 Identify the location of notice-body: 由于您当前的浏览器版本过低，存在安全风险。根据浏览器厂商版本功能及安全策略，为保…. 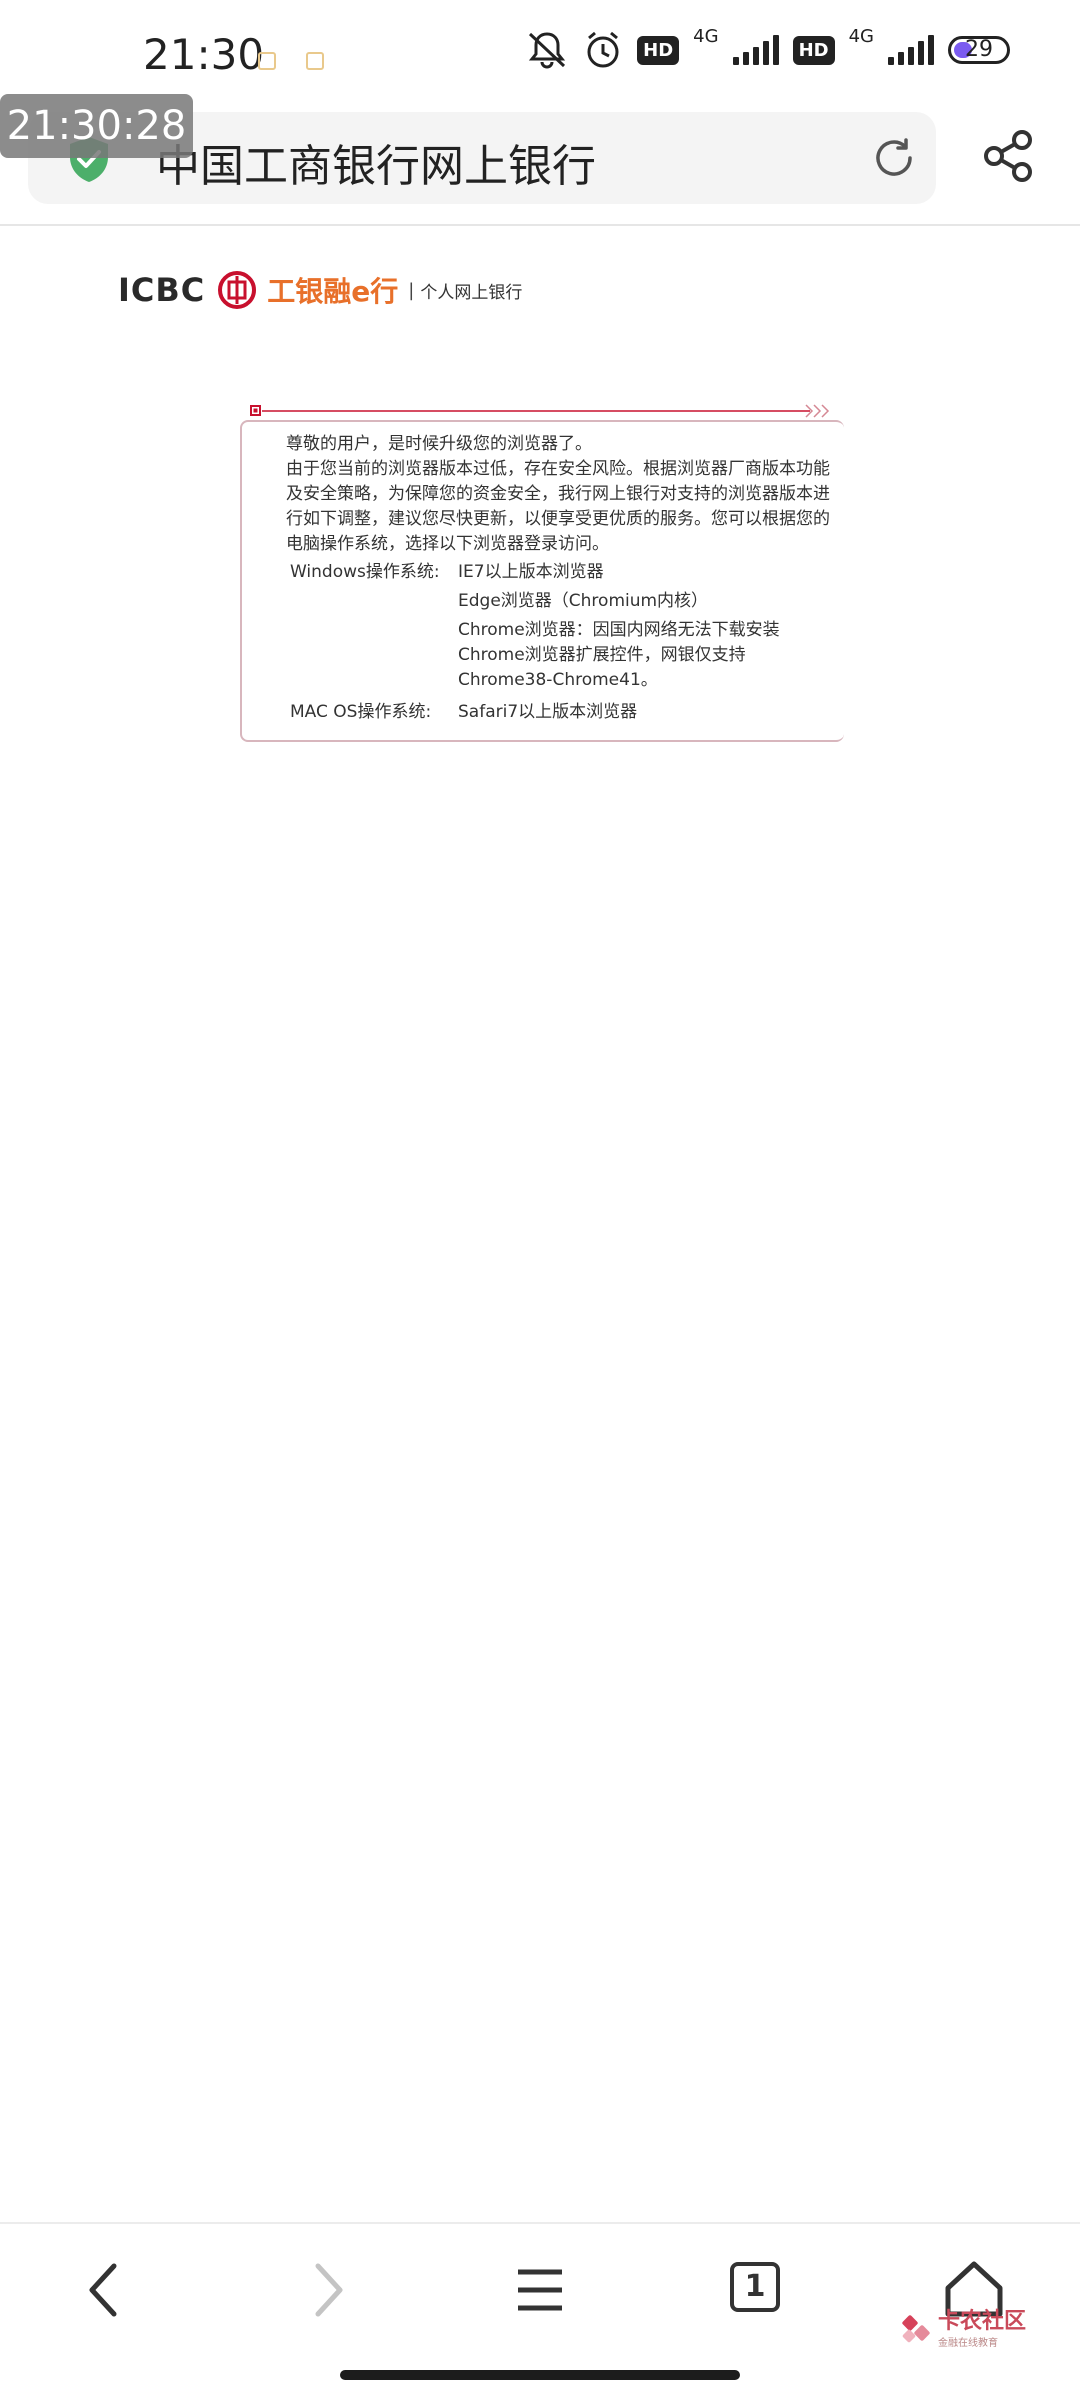
(558, 506).